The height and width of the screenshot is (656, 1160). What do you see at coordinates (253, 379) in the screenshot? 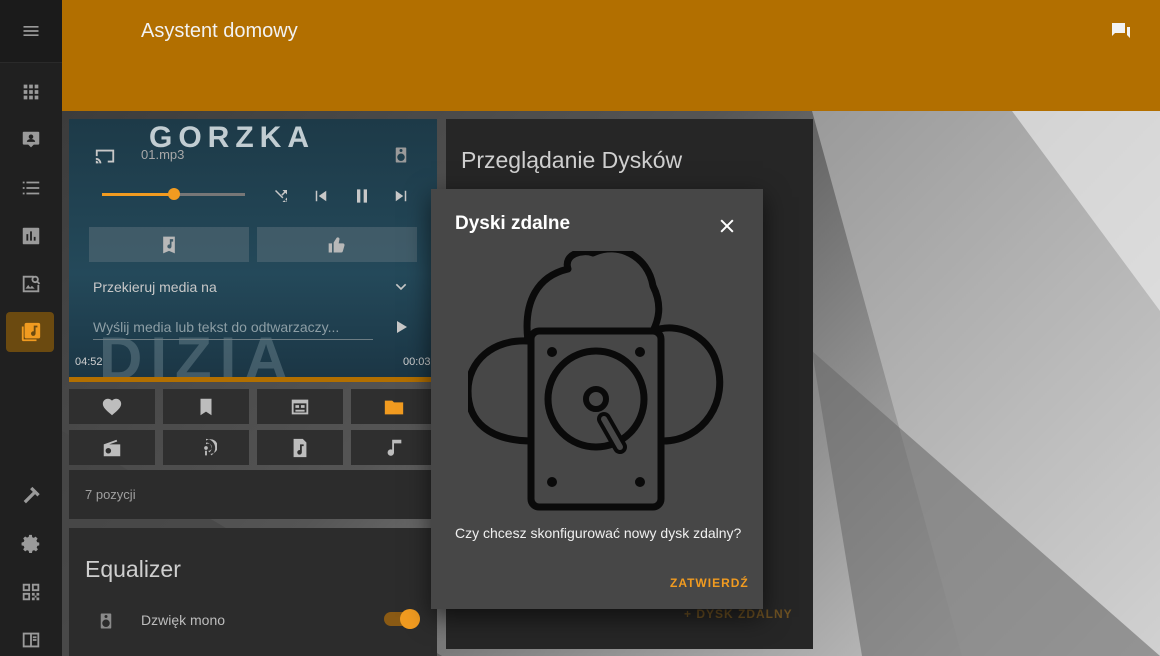
I see `player-accent-bar` at bounding box center [253, 379].